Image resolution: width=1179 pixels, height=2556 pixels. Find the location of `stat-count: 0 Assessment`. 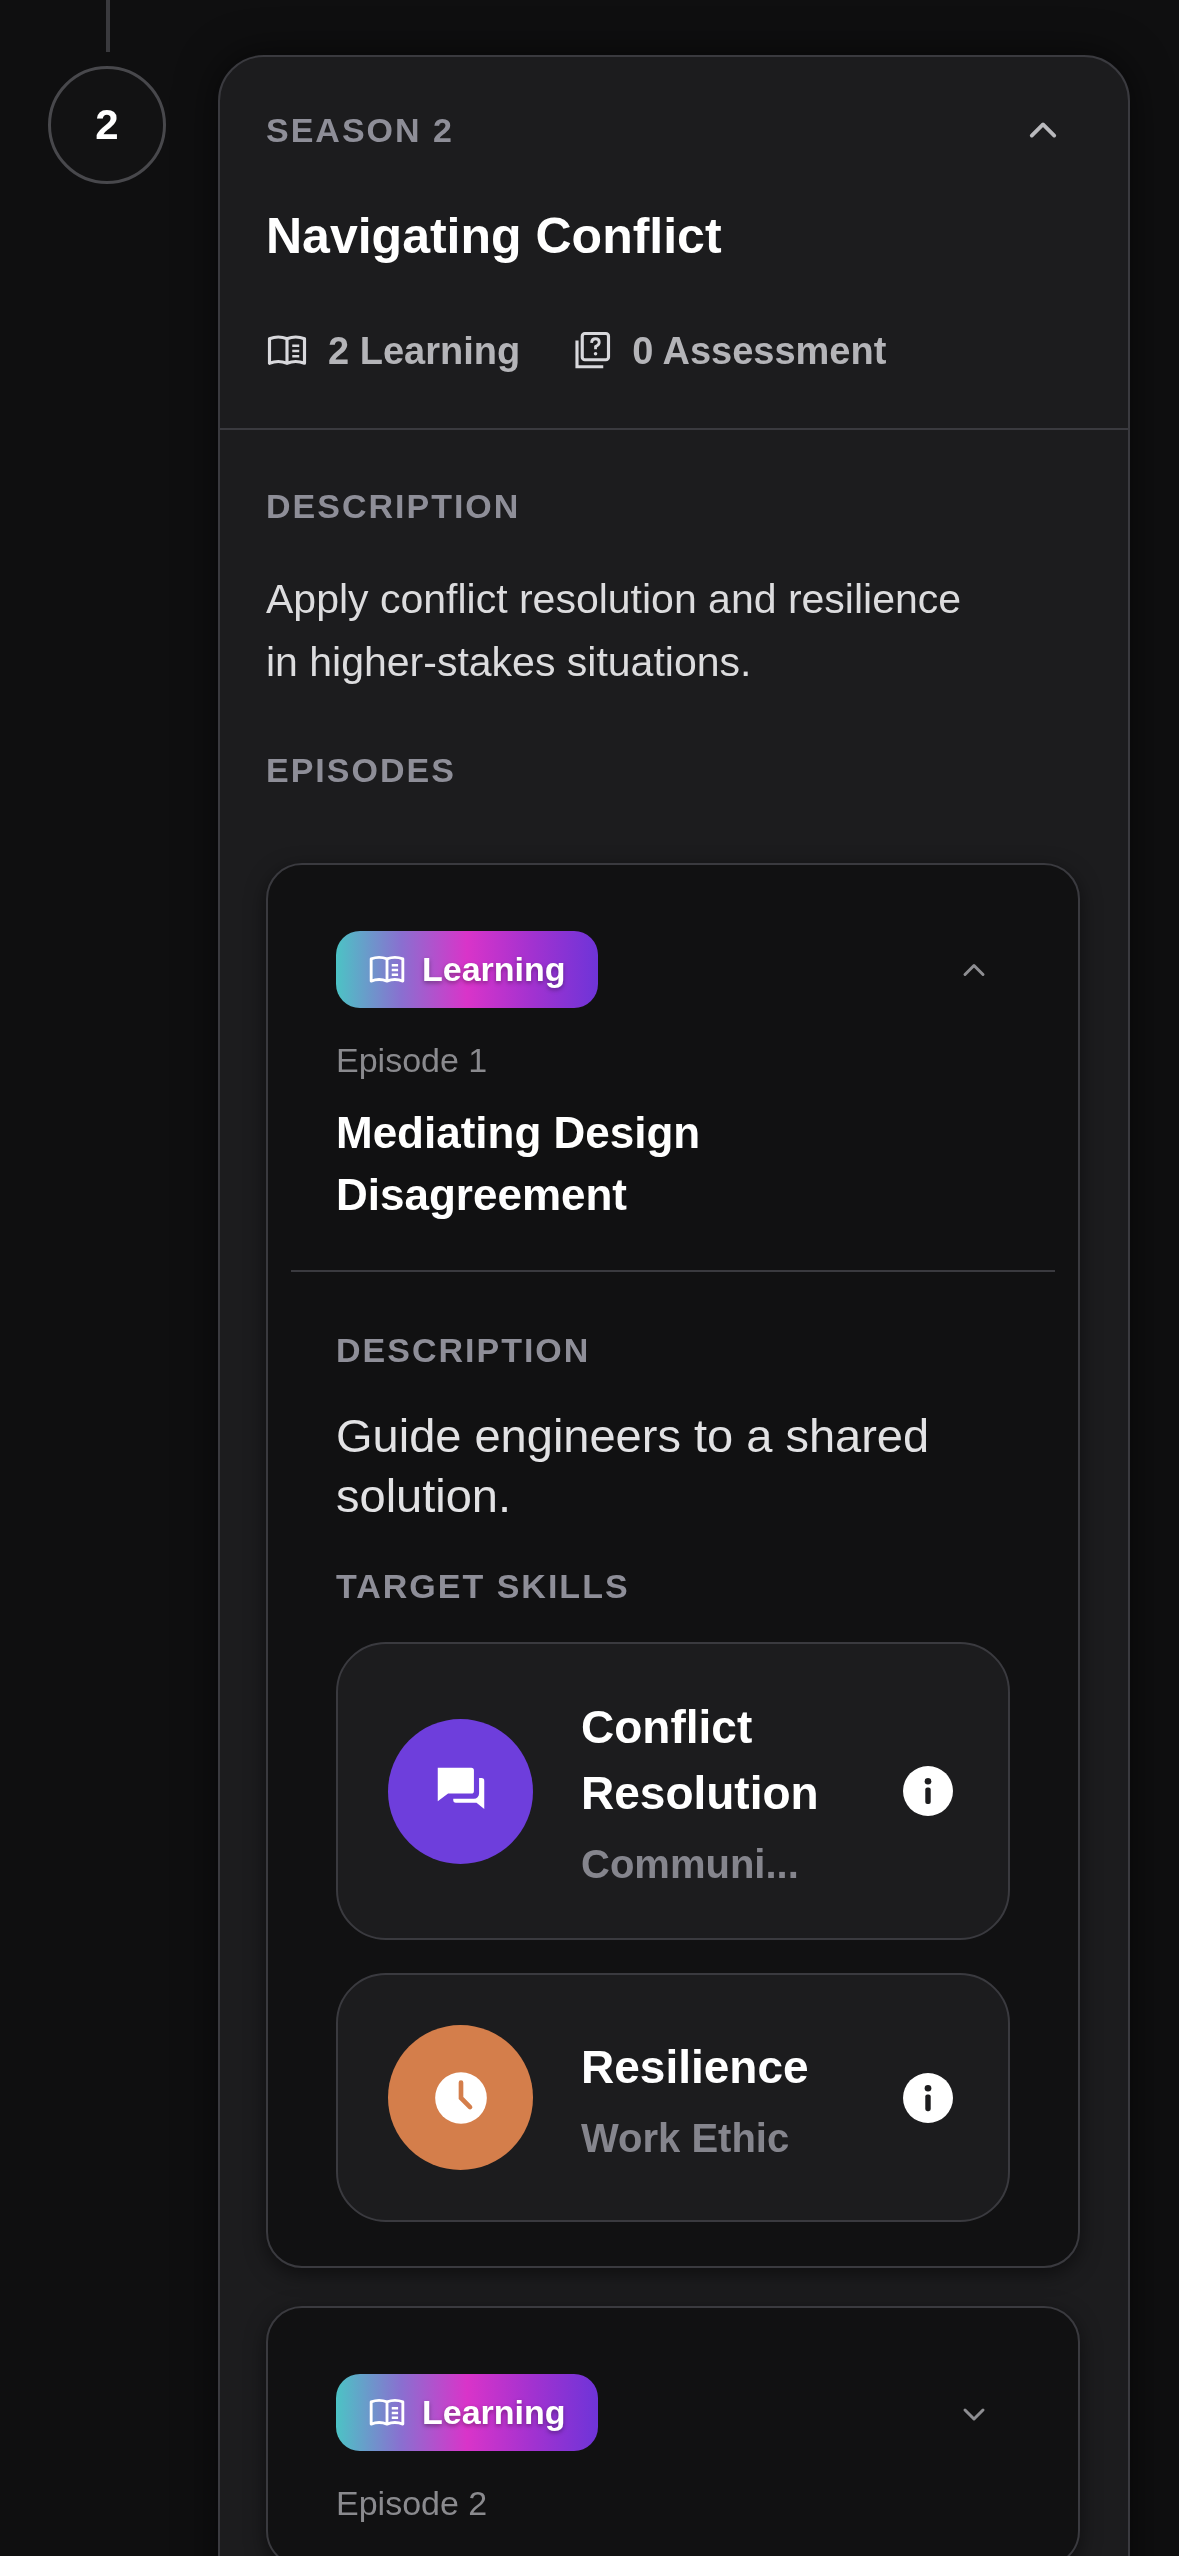

stat-count: 0 Assessment is located at coordinates (759, 351).